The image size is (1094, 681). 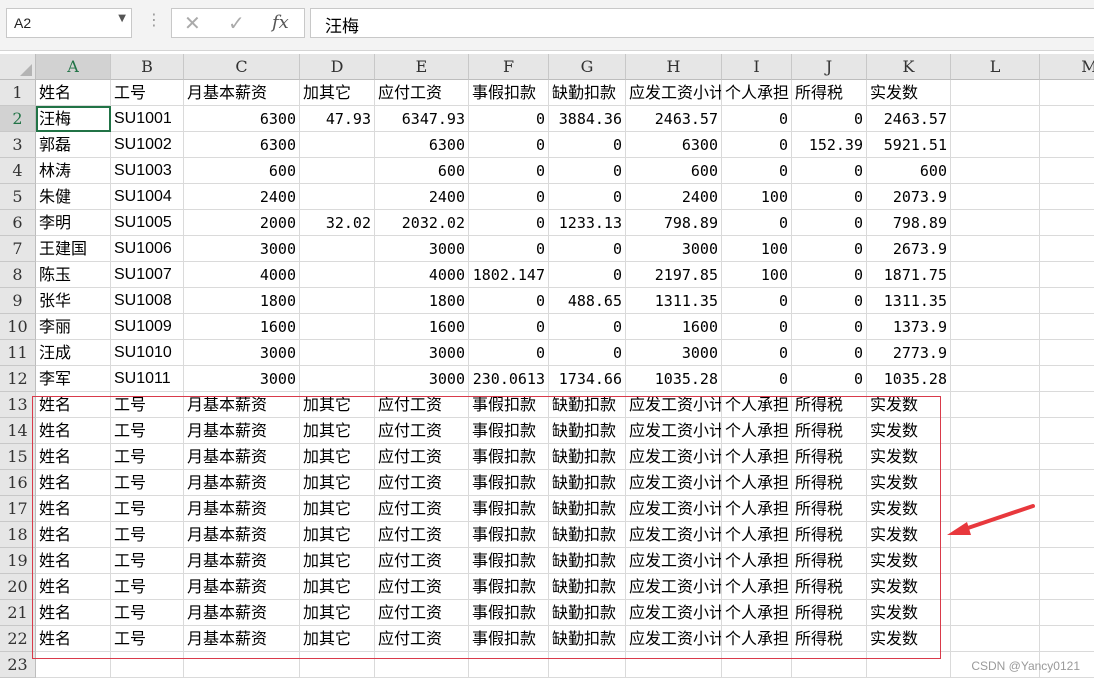 I want to click on cell-h9: 1311.35, so click(x=674, y=301).